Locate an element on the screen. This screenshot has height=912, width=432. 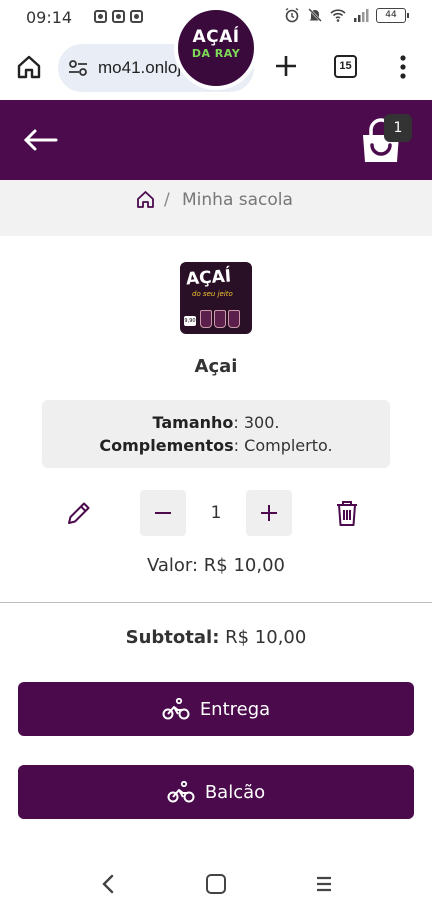
store-logo: AÇAÍ DA RAY is located at coordinates (216, 48).